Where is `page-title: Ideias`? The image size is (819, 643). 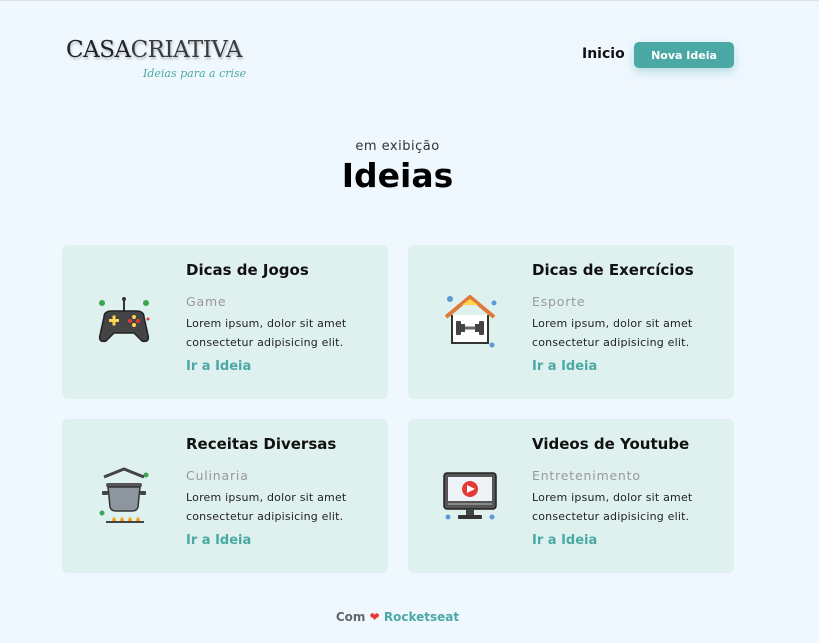 page-title: Ideias is located at coordinates (397, 175).